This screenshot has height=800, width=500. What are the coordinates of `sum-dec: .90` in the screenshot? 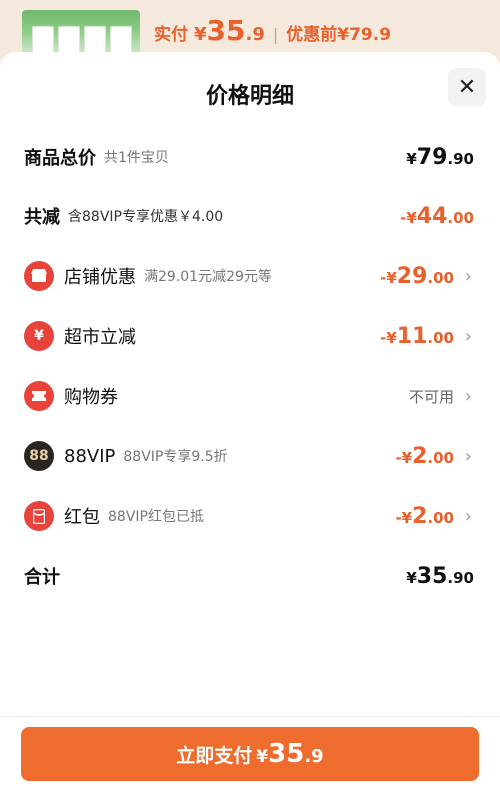 It's located at (460, 577).